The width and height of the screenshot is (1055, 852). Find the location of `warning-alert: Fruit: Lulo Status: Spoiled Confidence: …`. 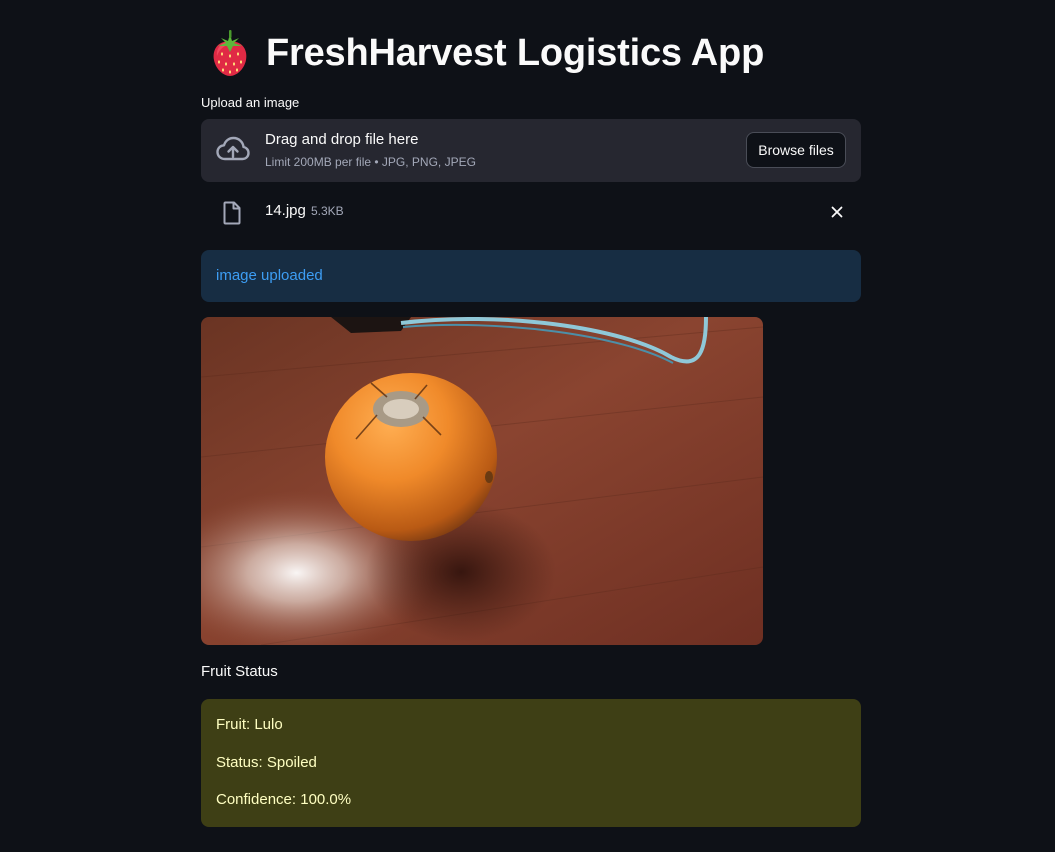

warning-alert: Fruit: Lulo Status: Spoiled Confidence: … is located at coordinates (531, 763).